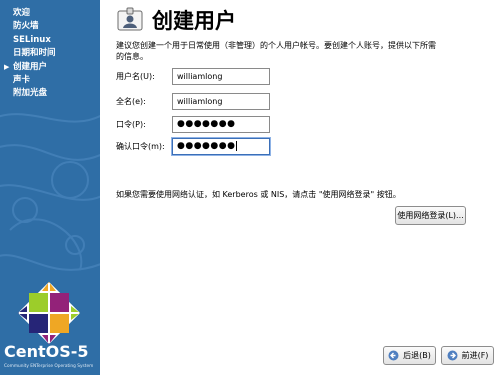 The height and width of the screenshot is (375, 500). What do you see at coordinates (237, 145) in the screenshot?
I see `text-caret` at bounding box center [237, 145].